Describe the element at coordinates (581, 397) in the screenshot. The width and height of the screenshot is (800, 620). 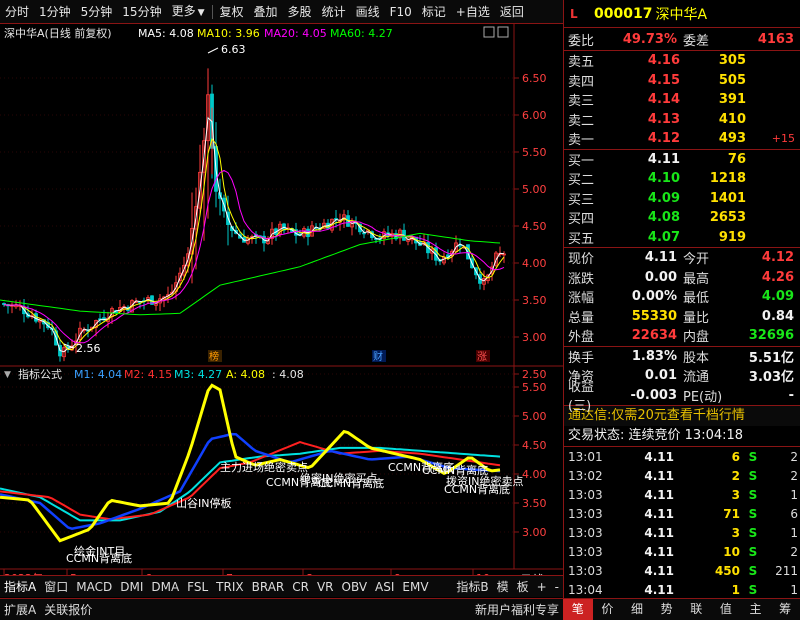
I see `fund-label: 收益(三)` at that location.